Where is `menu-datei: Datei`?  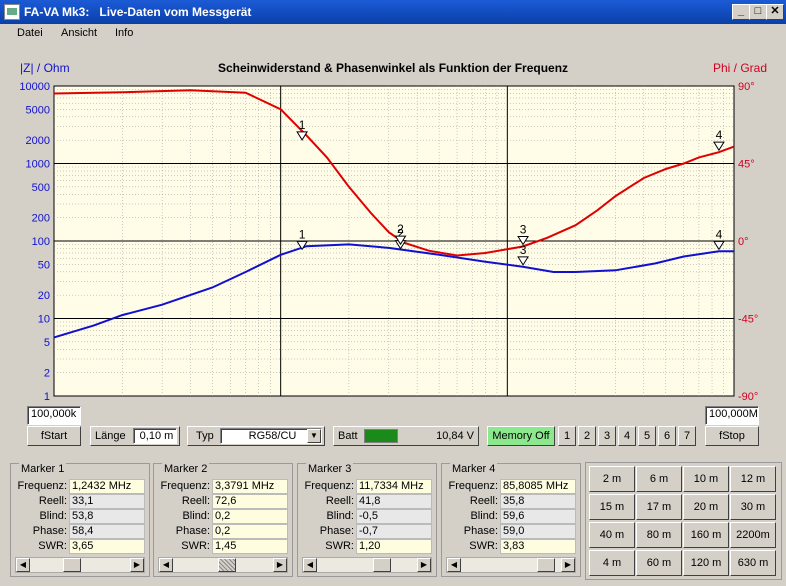
menu-datei: Datei is located at coordinates (30, 33).